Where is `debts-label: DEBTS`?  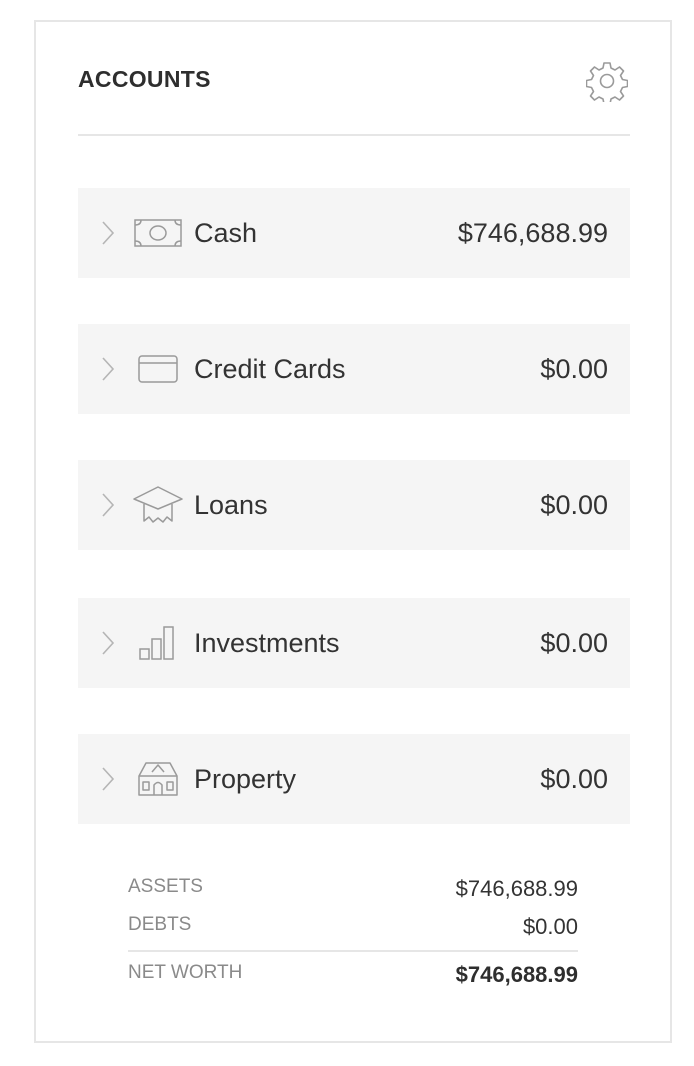 debts-label: DEBTS is located at coordinates (160, 924).